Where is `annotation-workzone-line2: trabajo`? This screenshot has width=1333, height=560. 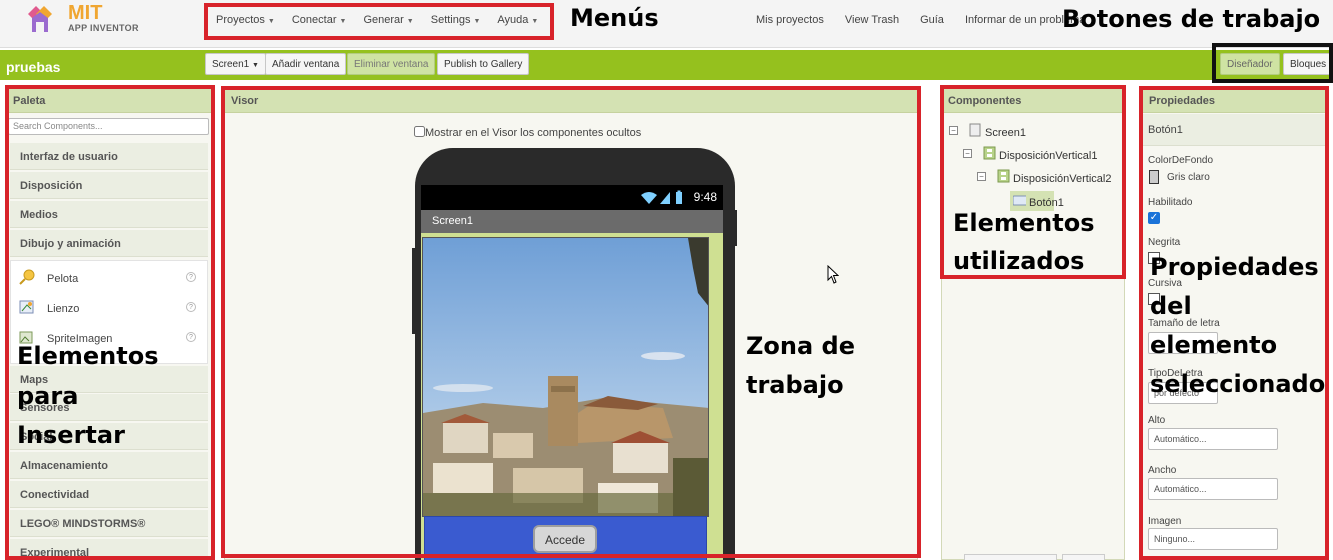
annotation-workzone-line2: trabajo is located at coordinates (795, 385).